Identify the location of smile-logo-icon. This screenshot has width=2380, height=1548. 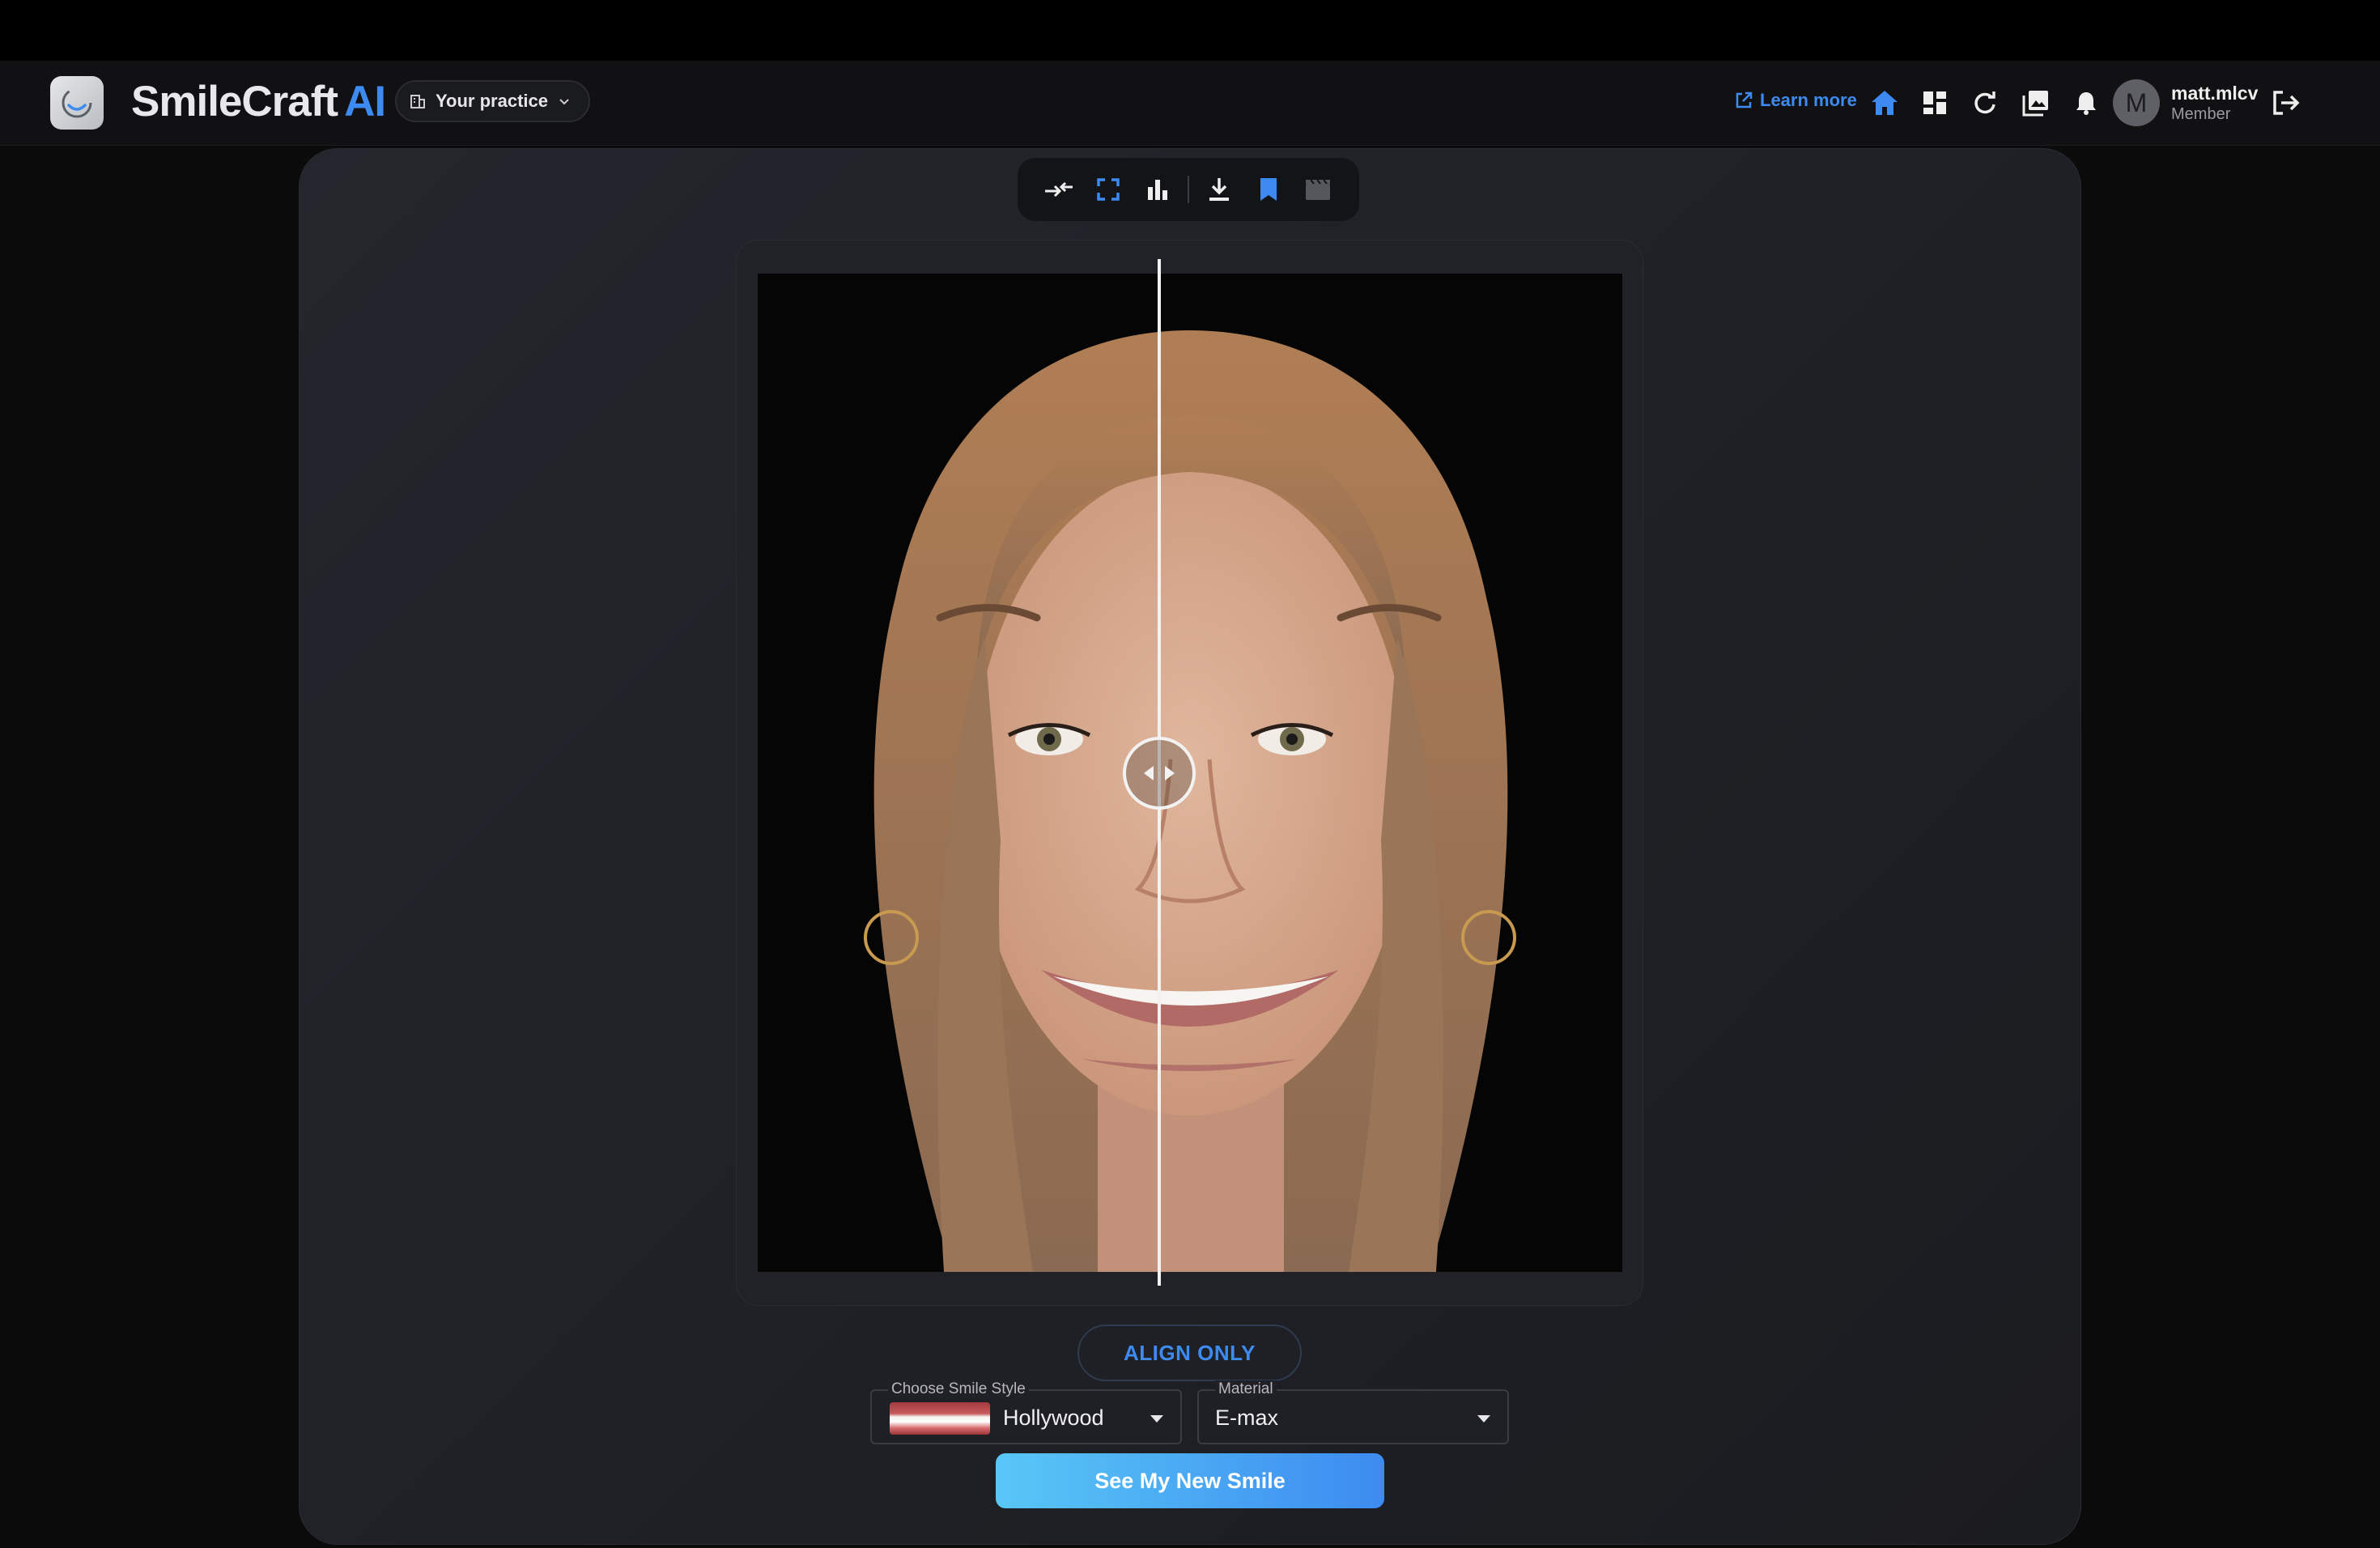
(77, 103).